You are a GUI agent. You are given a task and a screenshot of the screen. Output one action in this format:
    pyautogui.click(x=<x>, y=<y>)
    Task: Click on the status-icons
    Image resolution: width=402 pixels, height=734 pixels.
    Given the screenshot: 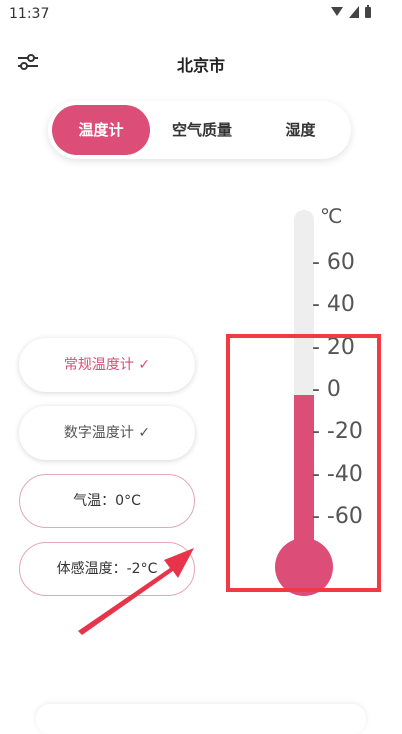 What is the action you would take?
    pyautogui.click(x=351, y=12)
    